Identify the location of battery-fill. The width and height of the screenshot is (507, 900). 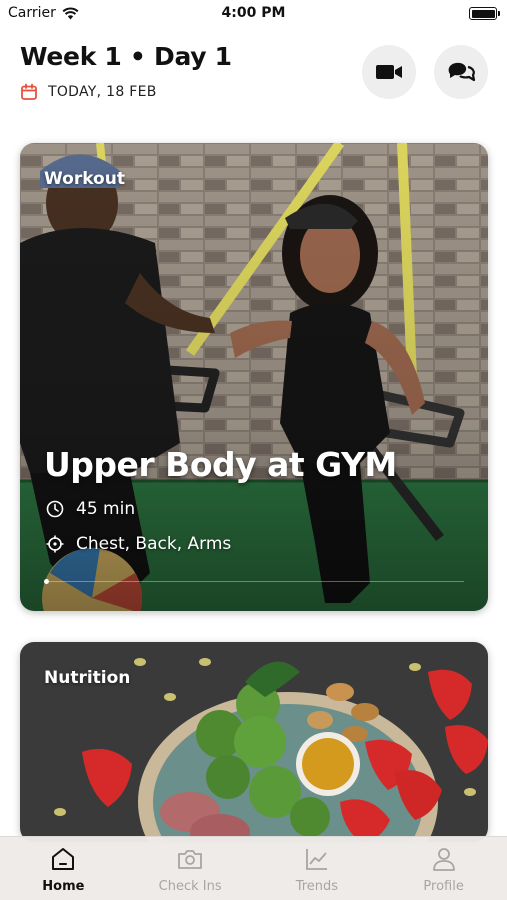
(483, 13).